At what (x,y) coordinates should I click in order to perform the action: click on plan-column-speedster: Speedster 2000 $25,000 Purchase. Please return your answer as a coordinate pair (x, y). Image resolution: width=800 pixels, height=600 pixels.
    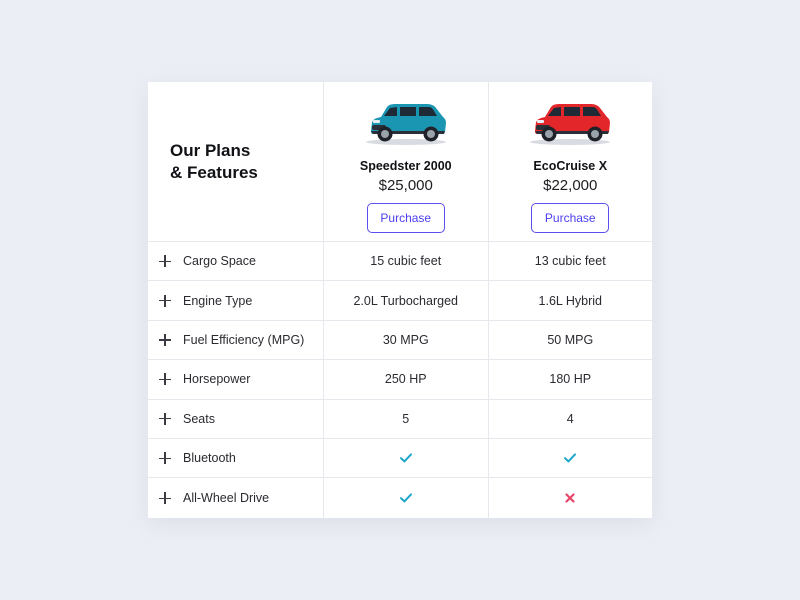
    Looking at the image, I should click on (405, 161).